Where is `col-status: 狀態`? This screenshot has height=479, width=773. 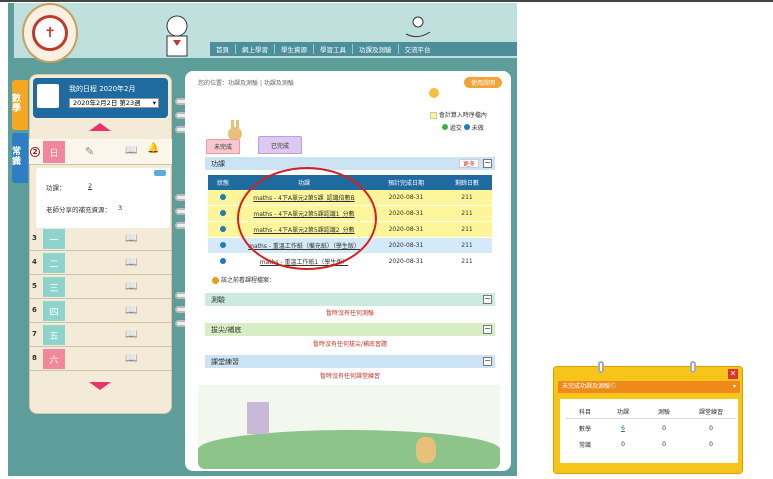
col-status: 狀態 is located at coordinates (223, 182).